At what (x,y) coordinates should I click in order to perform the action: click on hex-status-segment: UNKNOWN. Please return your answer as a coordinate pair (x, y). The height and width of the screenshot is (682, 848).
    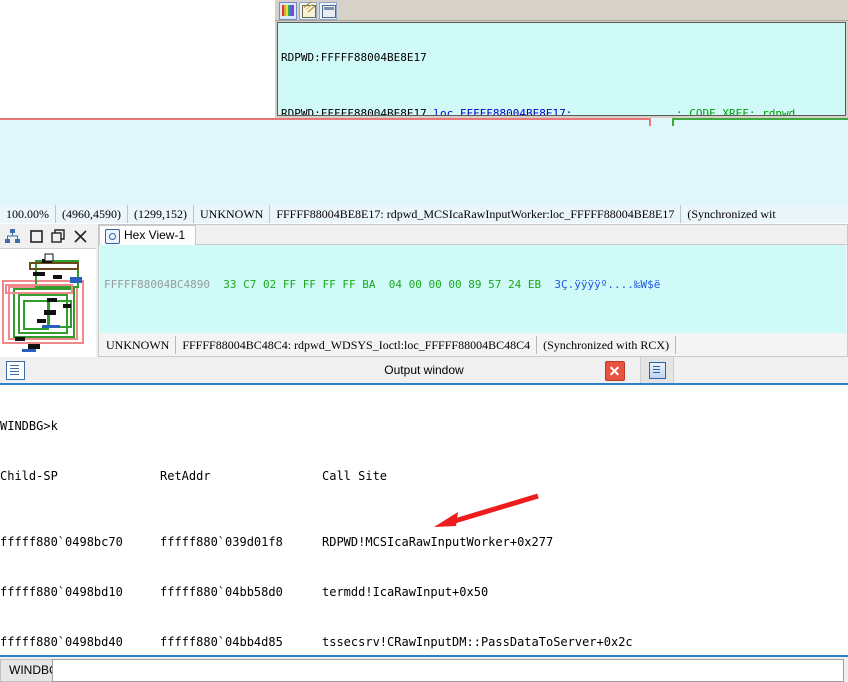
    Looking at the image, I should click on (138, 345).